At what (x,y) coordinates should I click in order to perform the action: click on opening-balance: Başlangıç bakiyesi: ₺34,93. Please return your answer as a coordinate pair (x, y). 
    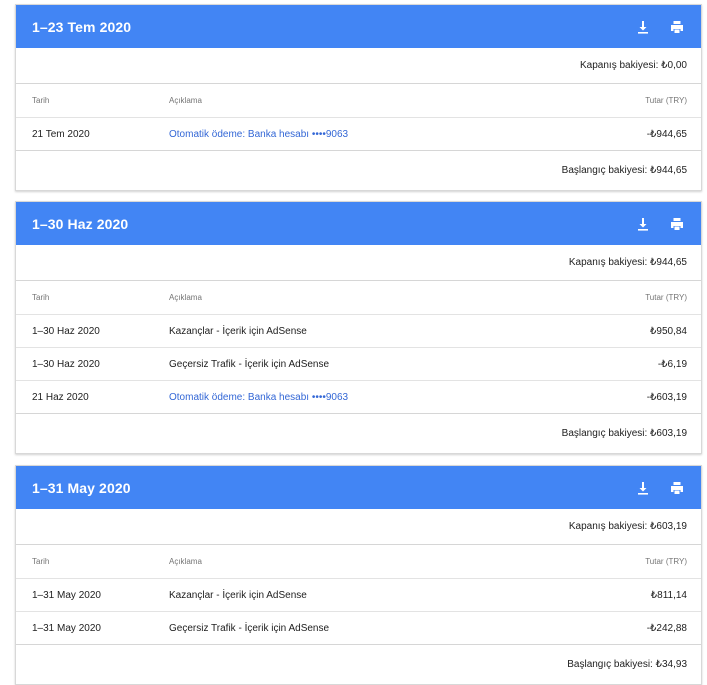
    Looking at the image, I should click on (358, 664).